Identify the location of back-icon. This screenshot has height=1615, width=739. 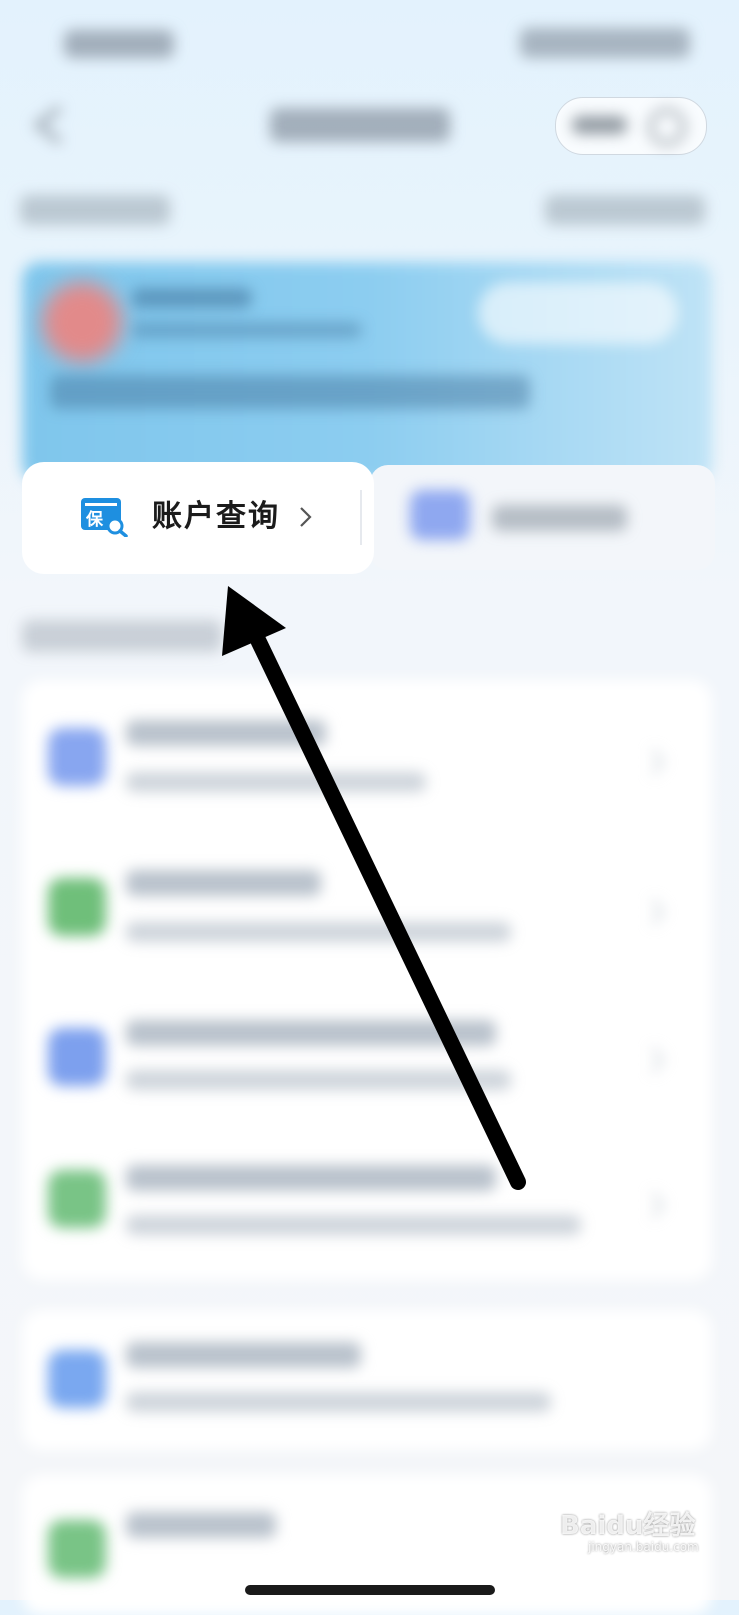
(50, 125).